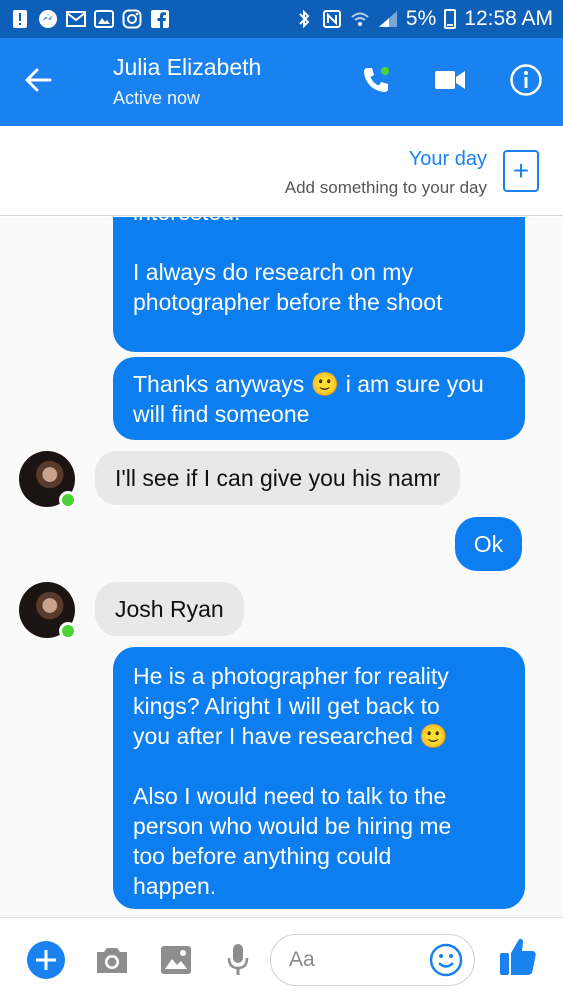 This screenshot has width=563, height=1000. I want to click on phone-icon, so click(376, 79).